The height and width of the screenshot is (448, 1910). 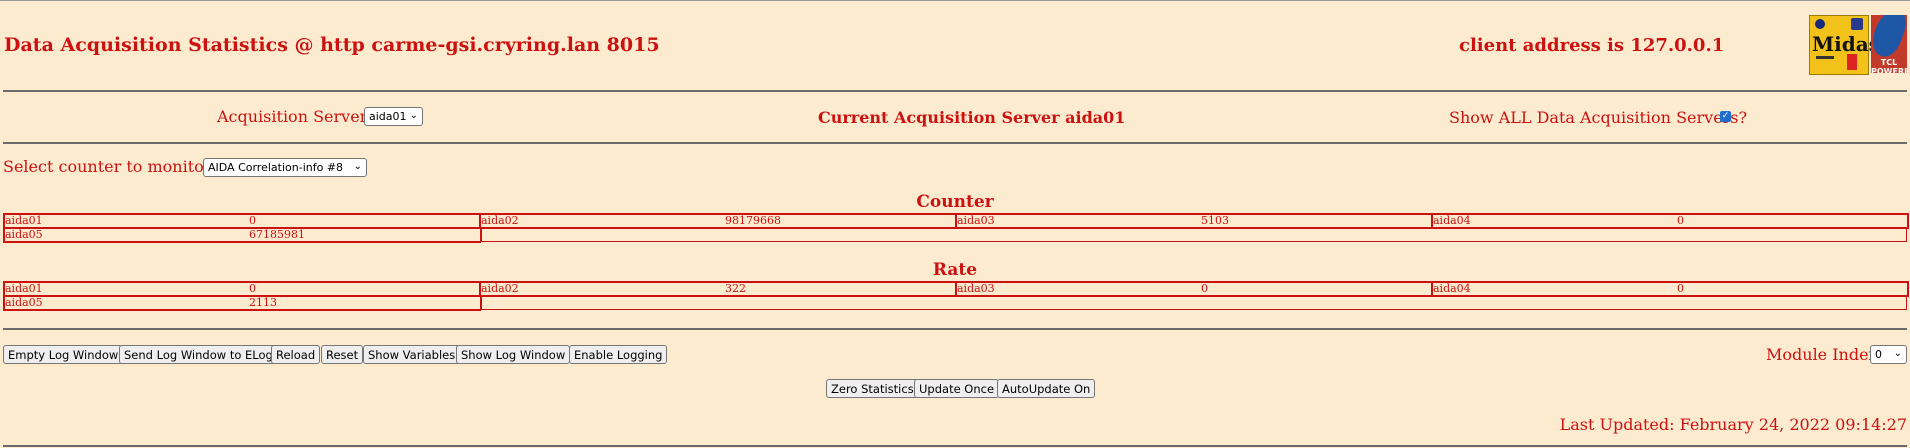 What do you see at coordinates (955, 270) in the screenshot?
I see `rate-title: Rate` at bounding box center [955, 270].